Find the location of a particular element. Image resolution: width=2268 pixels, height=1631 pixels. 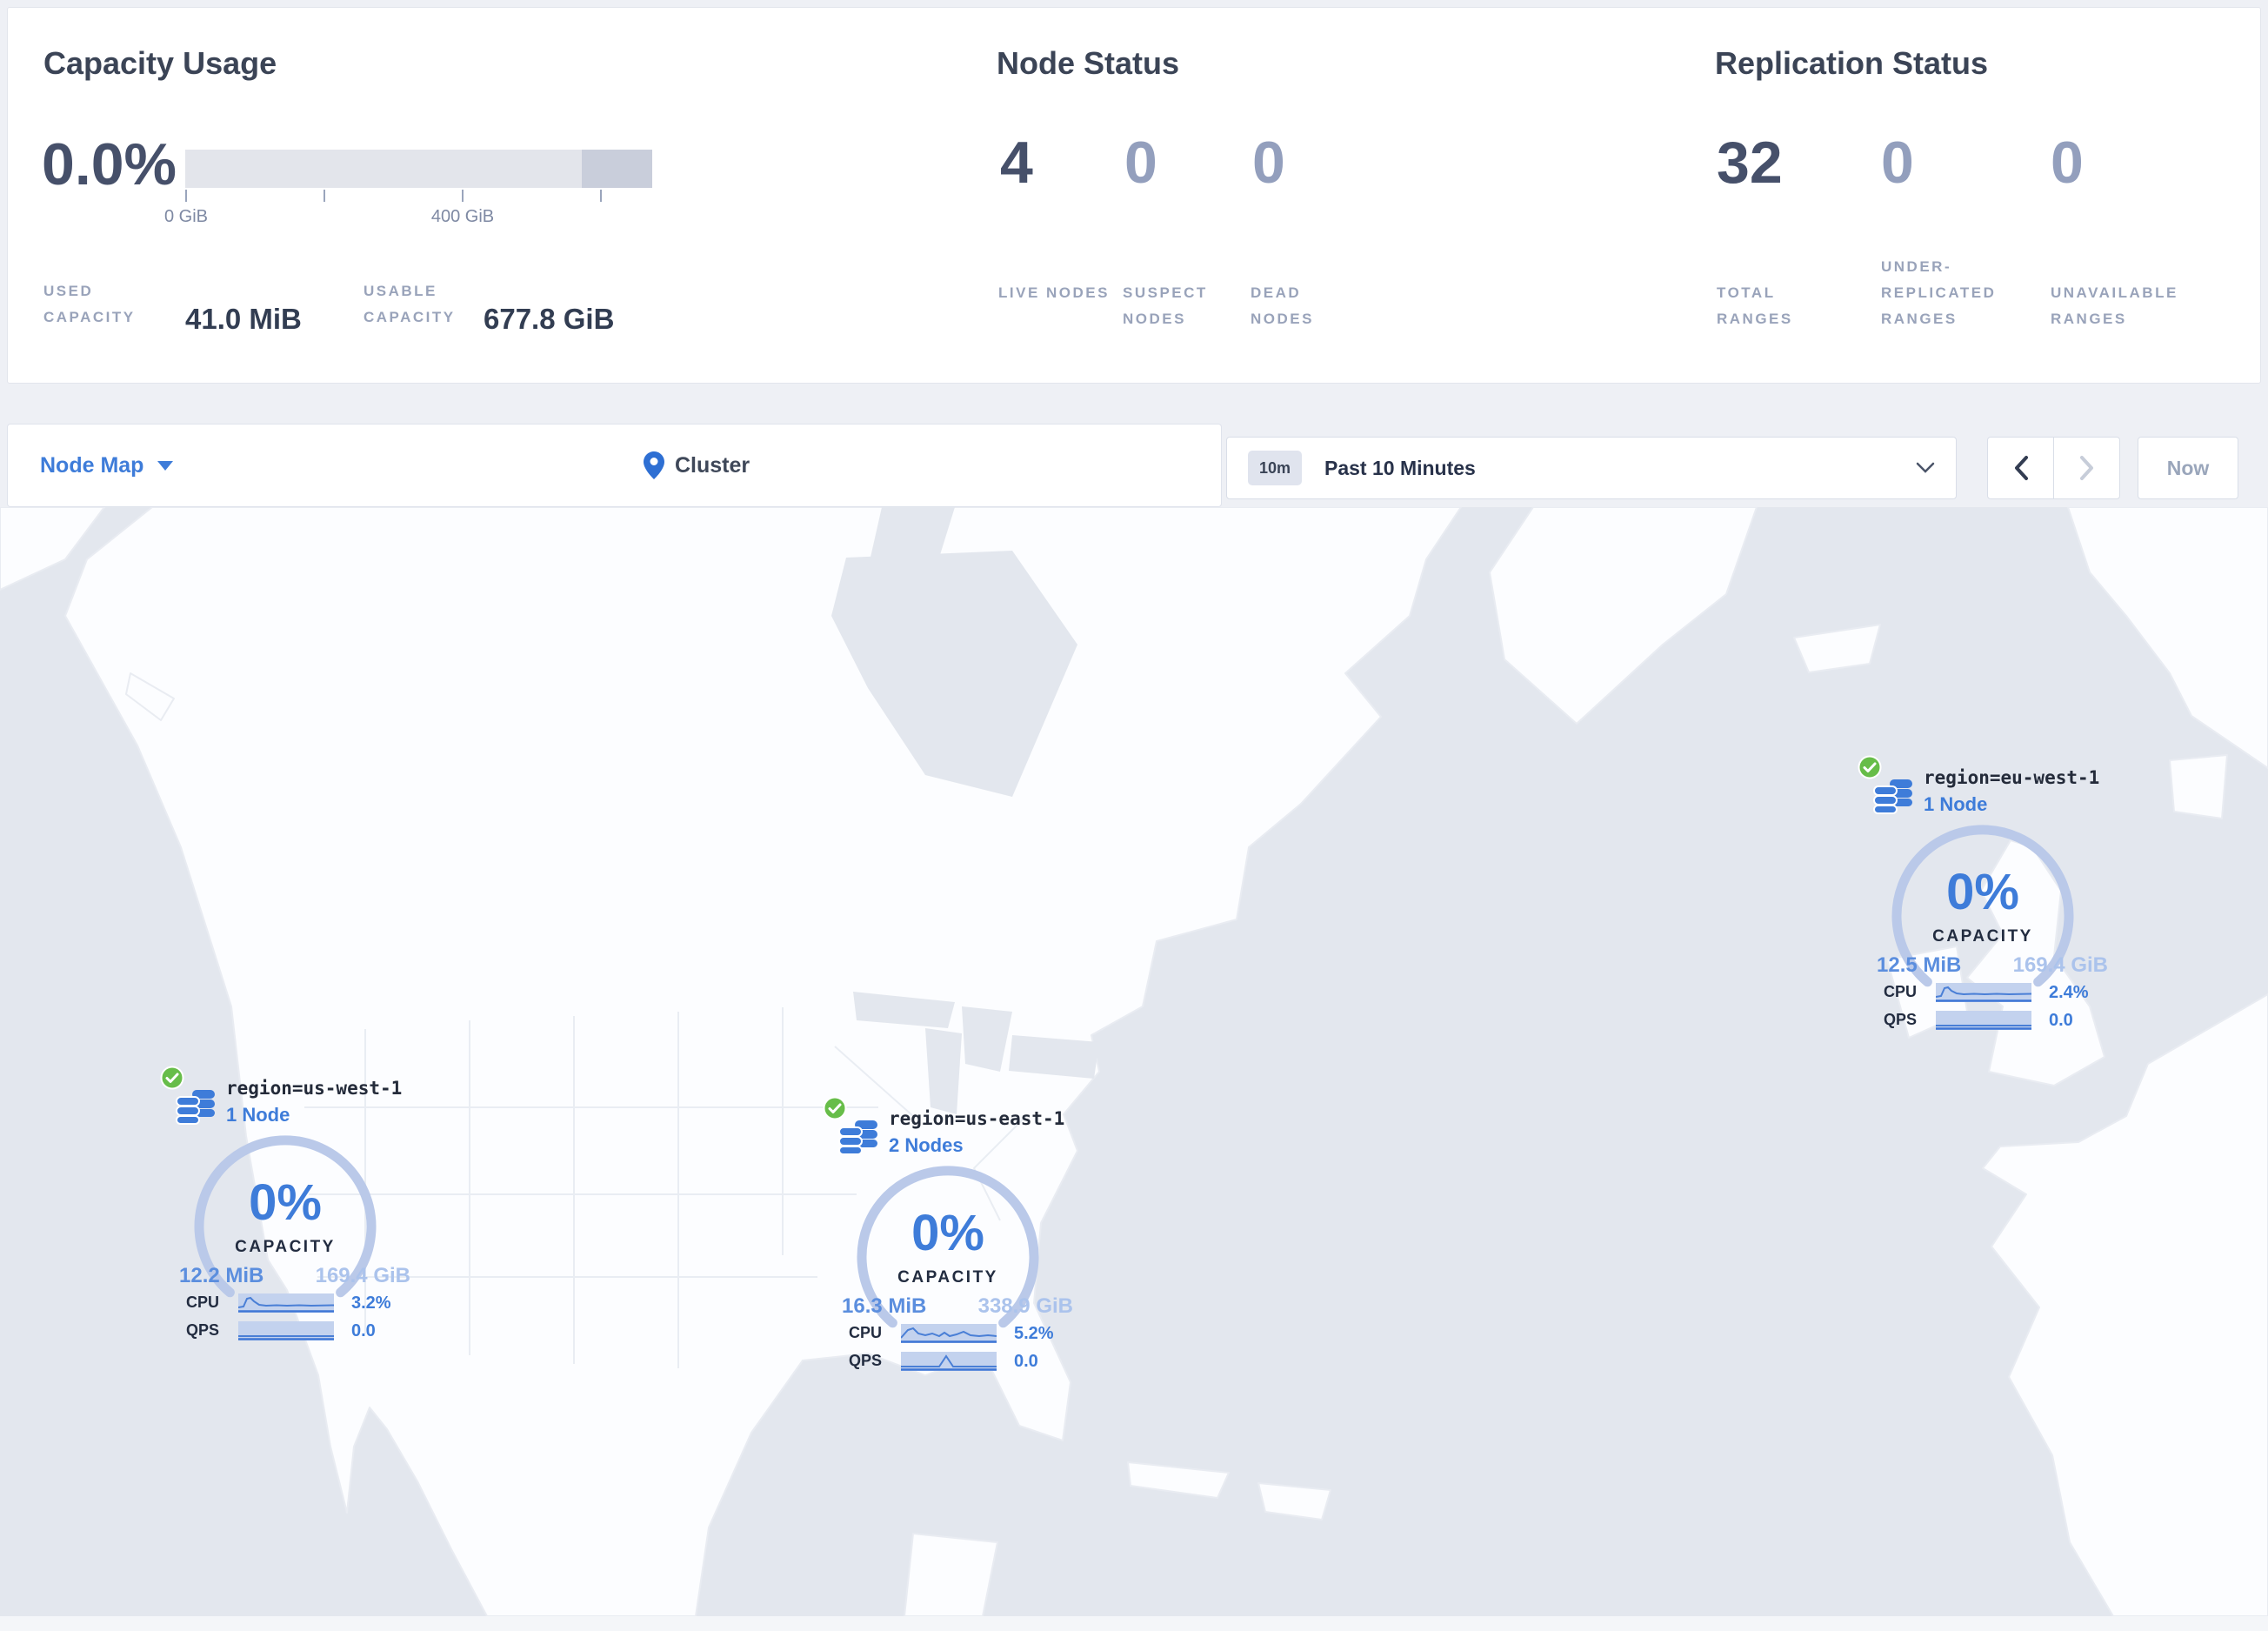

land-yucatan is located at coordinates (951, 1574).